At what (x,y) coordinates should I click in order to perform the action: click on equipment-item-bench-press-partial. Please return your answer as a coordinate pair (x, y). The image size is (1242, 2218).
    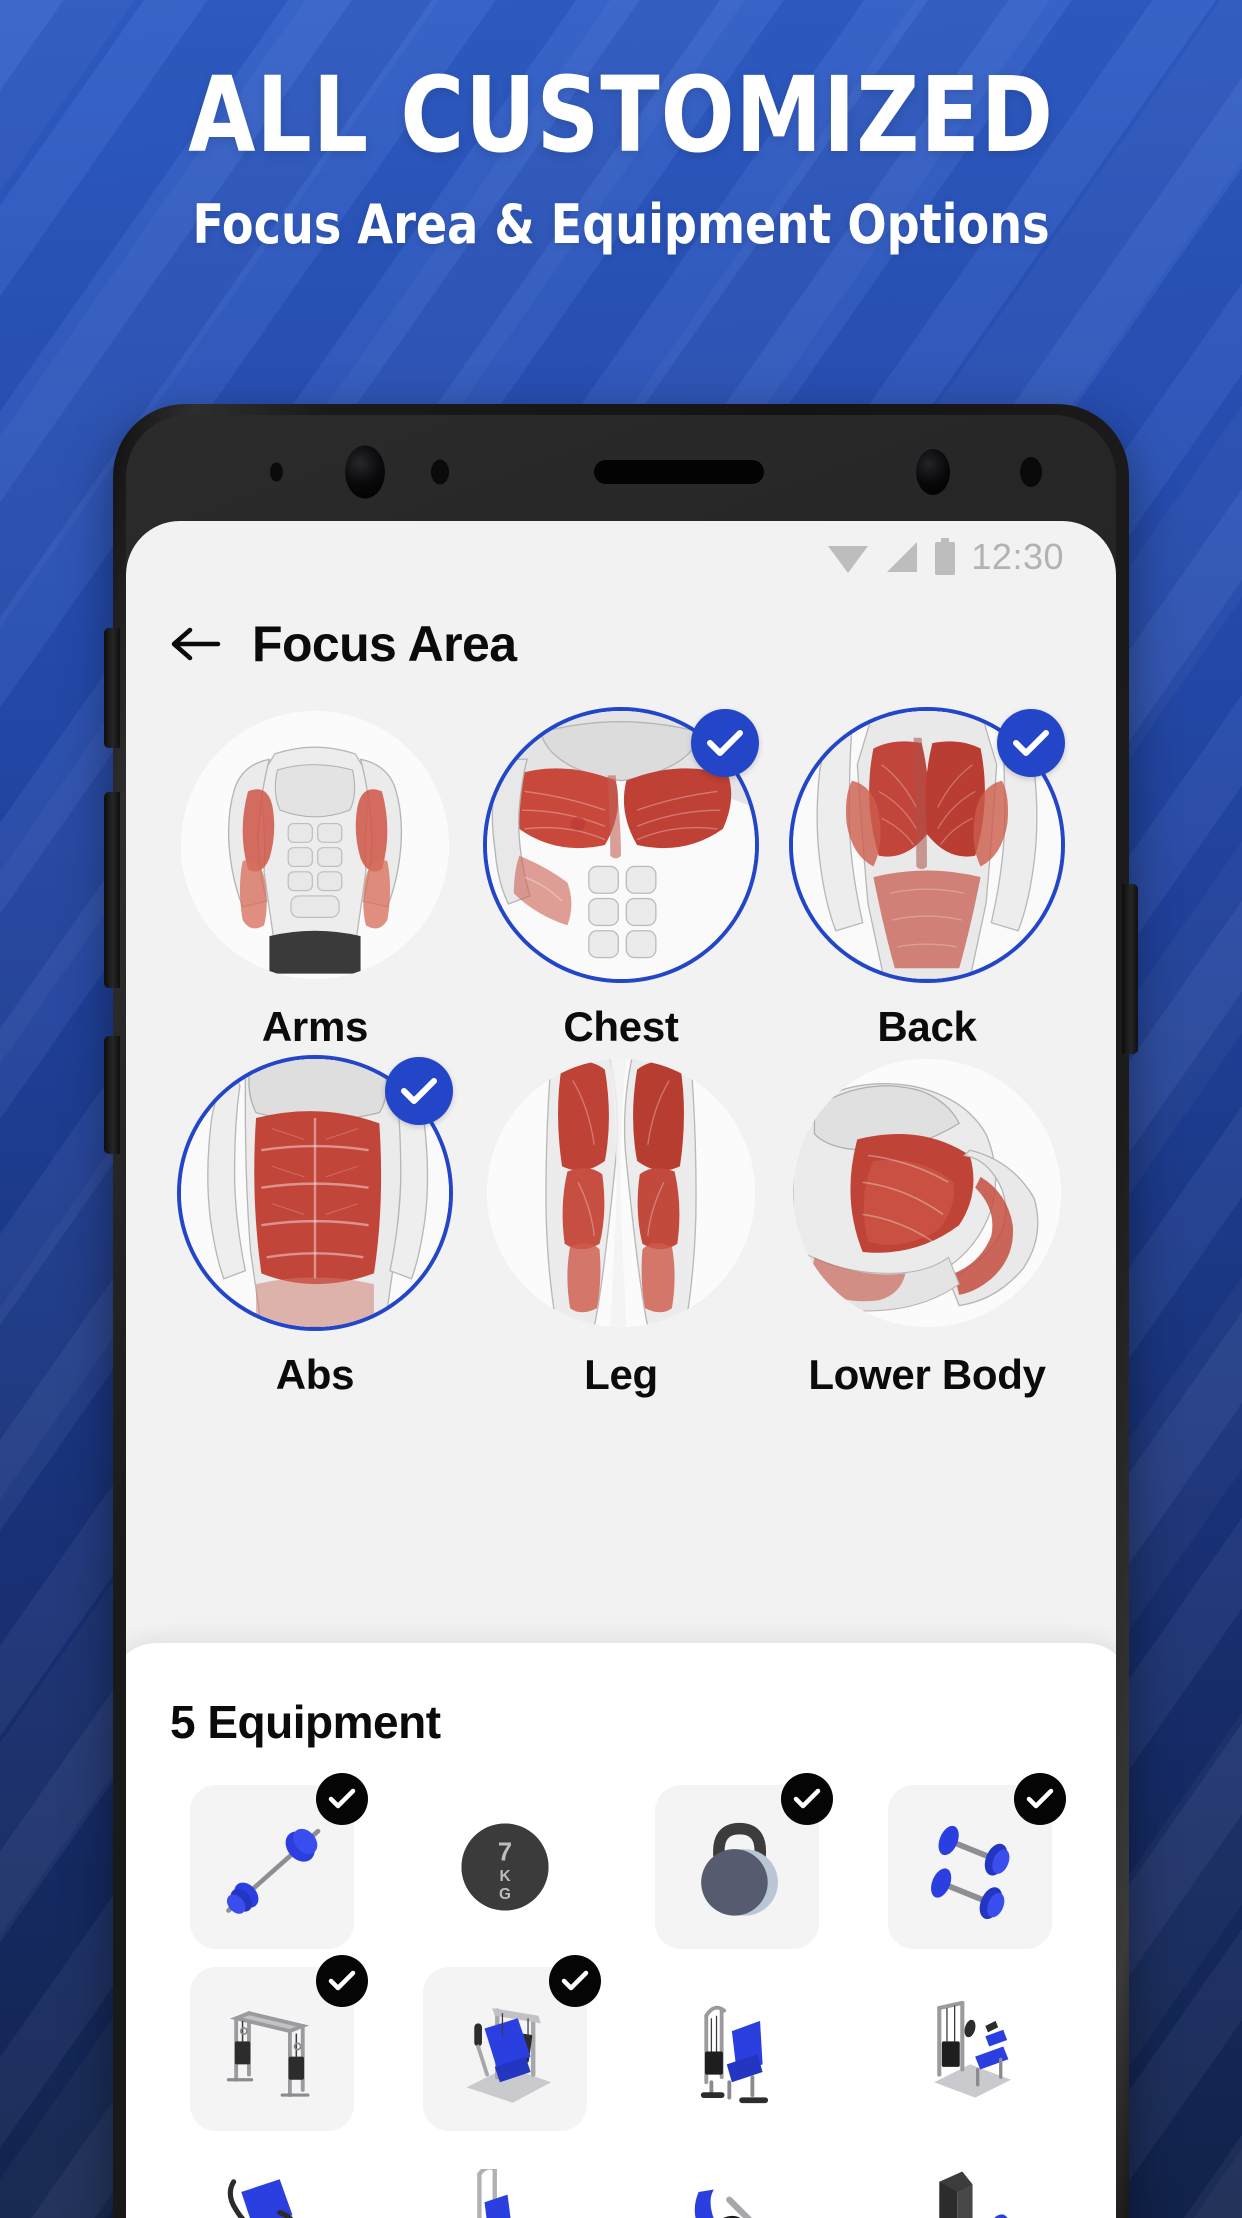
    Looking at the image, I should click on (272, 2184).